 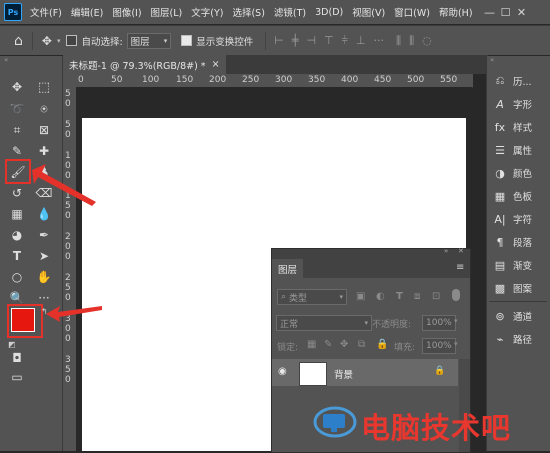 What do you see at coordinates (512, 219) in the screenshot?
I see `panel-character: A| 字符` at bounding box center [512, 219].